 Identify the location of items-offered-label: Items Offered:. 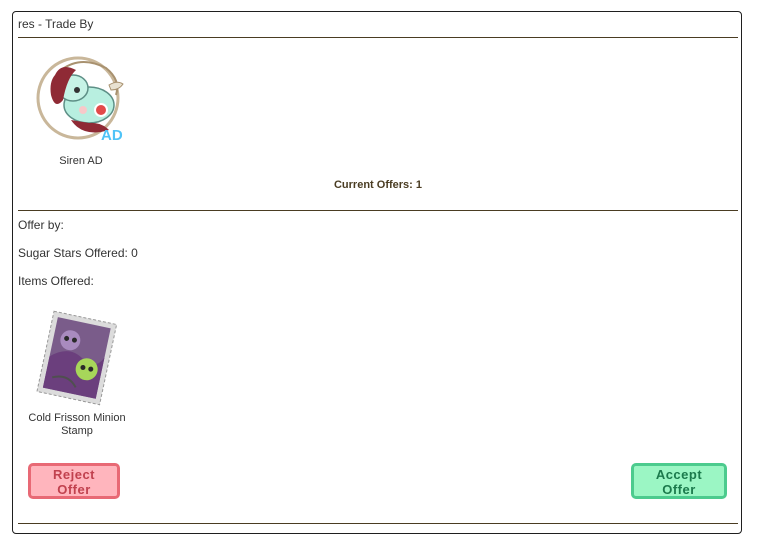
(56, 281).